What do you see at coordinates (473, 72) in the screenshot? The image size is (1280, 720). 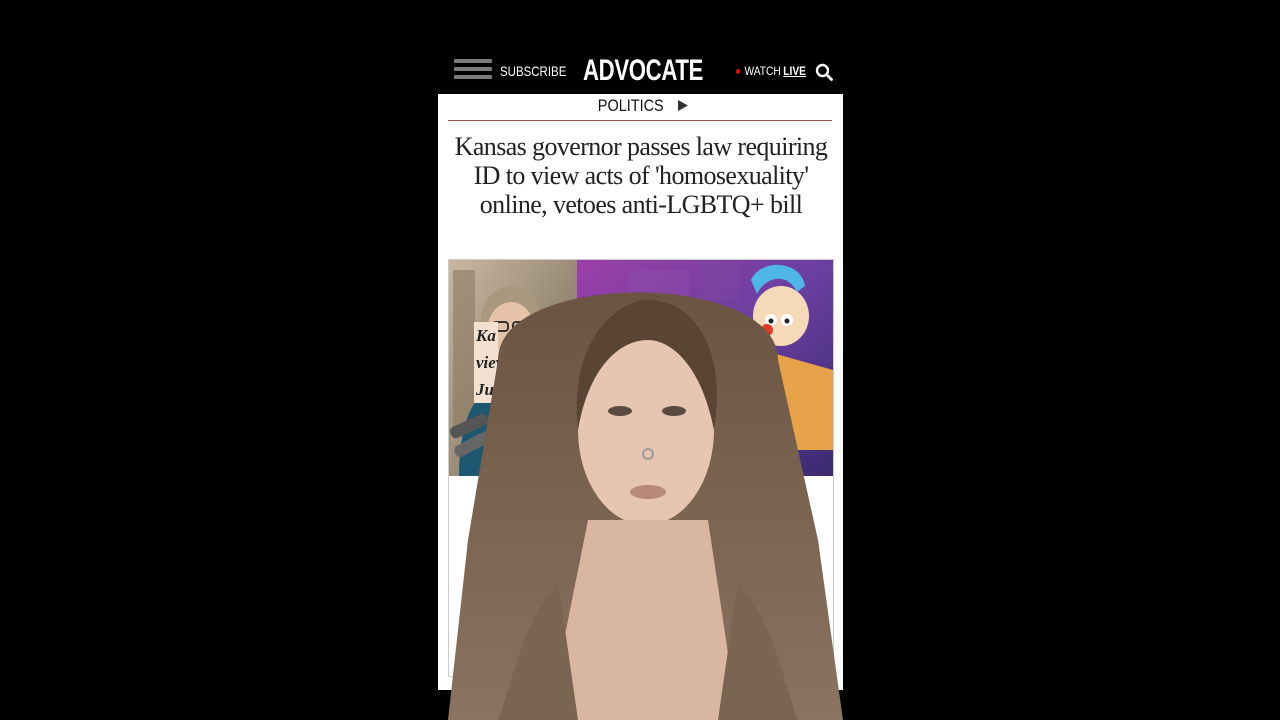 I see `hamburger-menu-icon` at bounding box center [473, 72].